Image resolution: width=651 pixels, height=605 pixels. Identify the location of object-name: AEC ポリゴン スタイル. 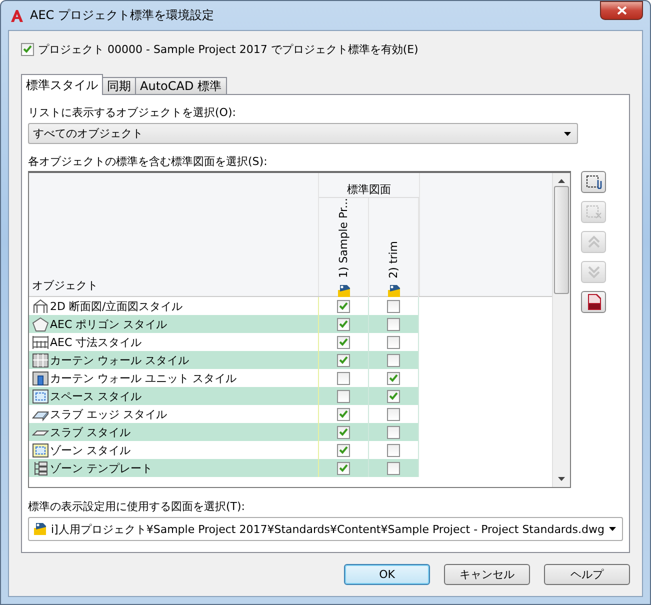
(109, 324).